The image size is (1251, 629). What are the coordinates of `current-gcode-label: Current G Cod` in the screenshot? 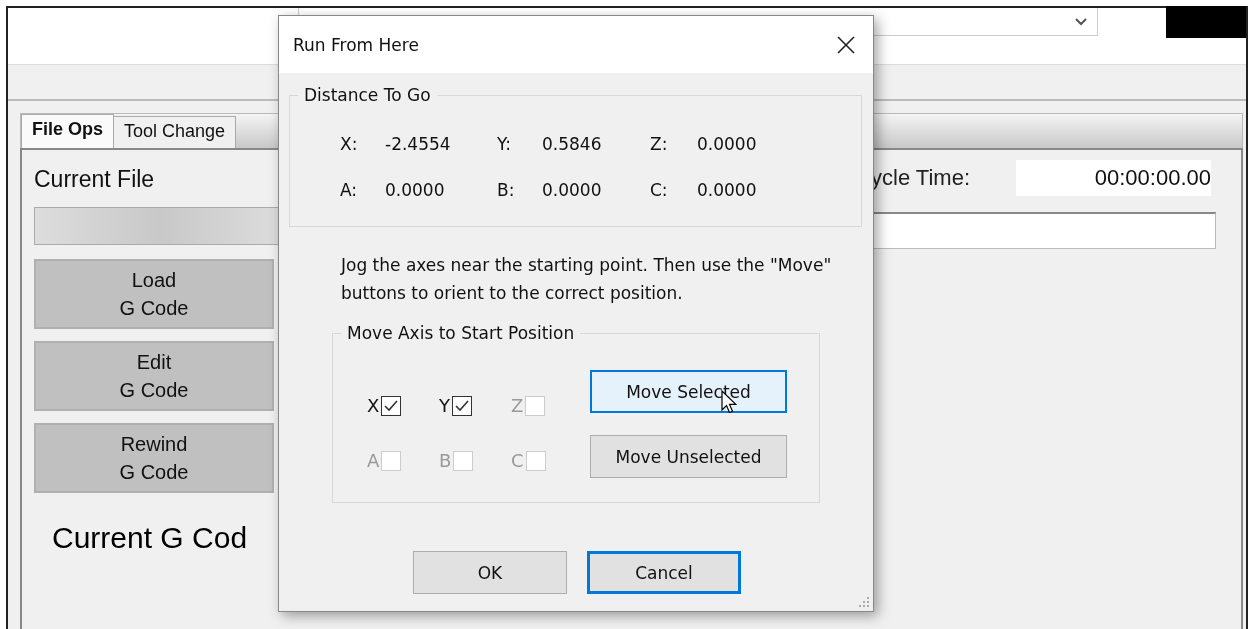 It's located at (150, 538).